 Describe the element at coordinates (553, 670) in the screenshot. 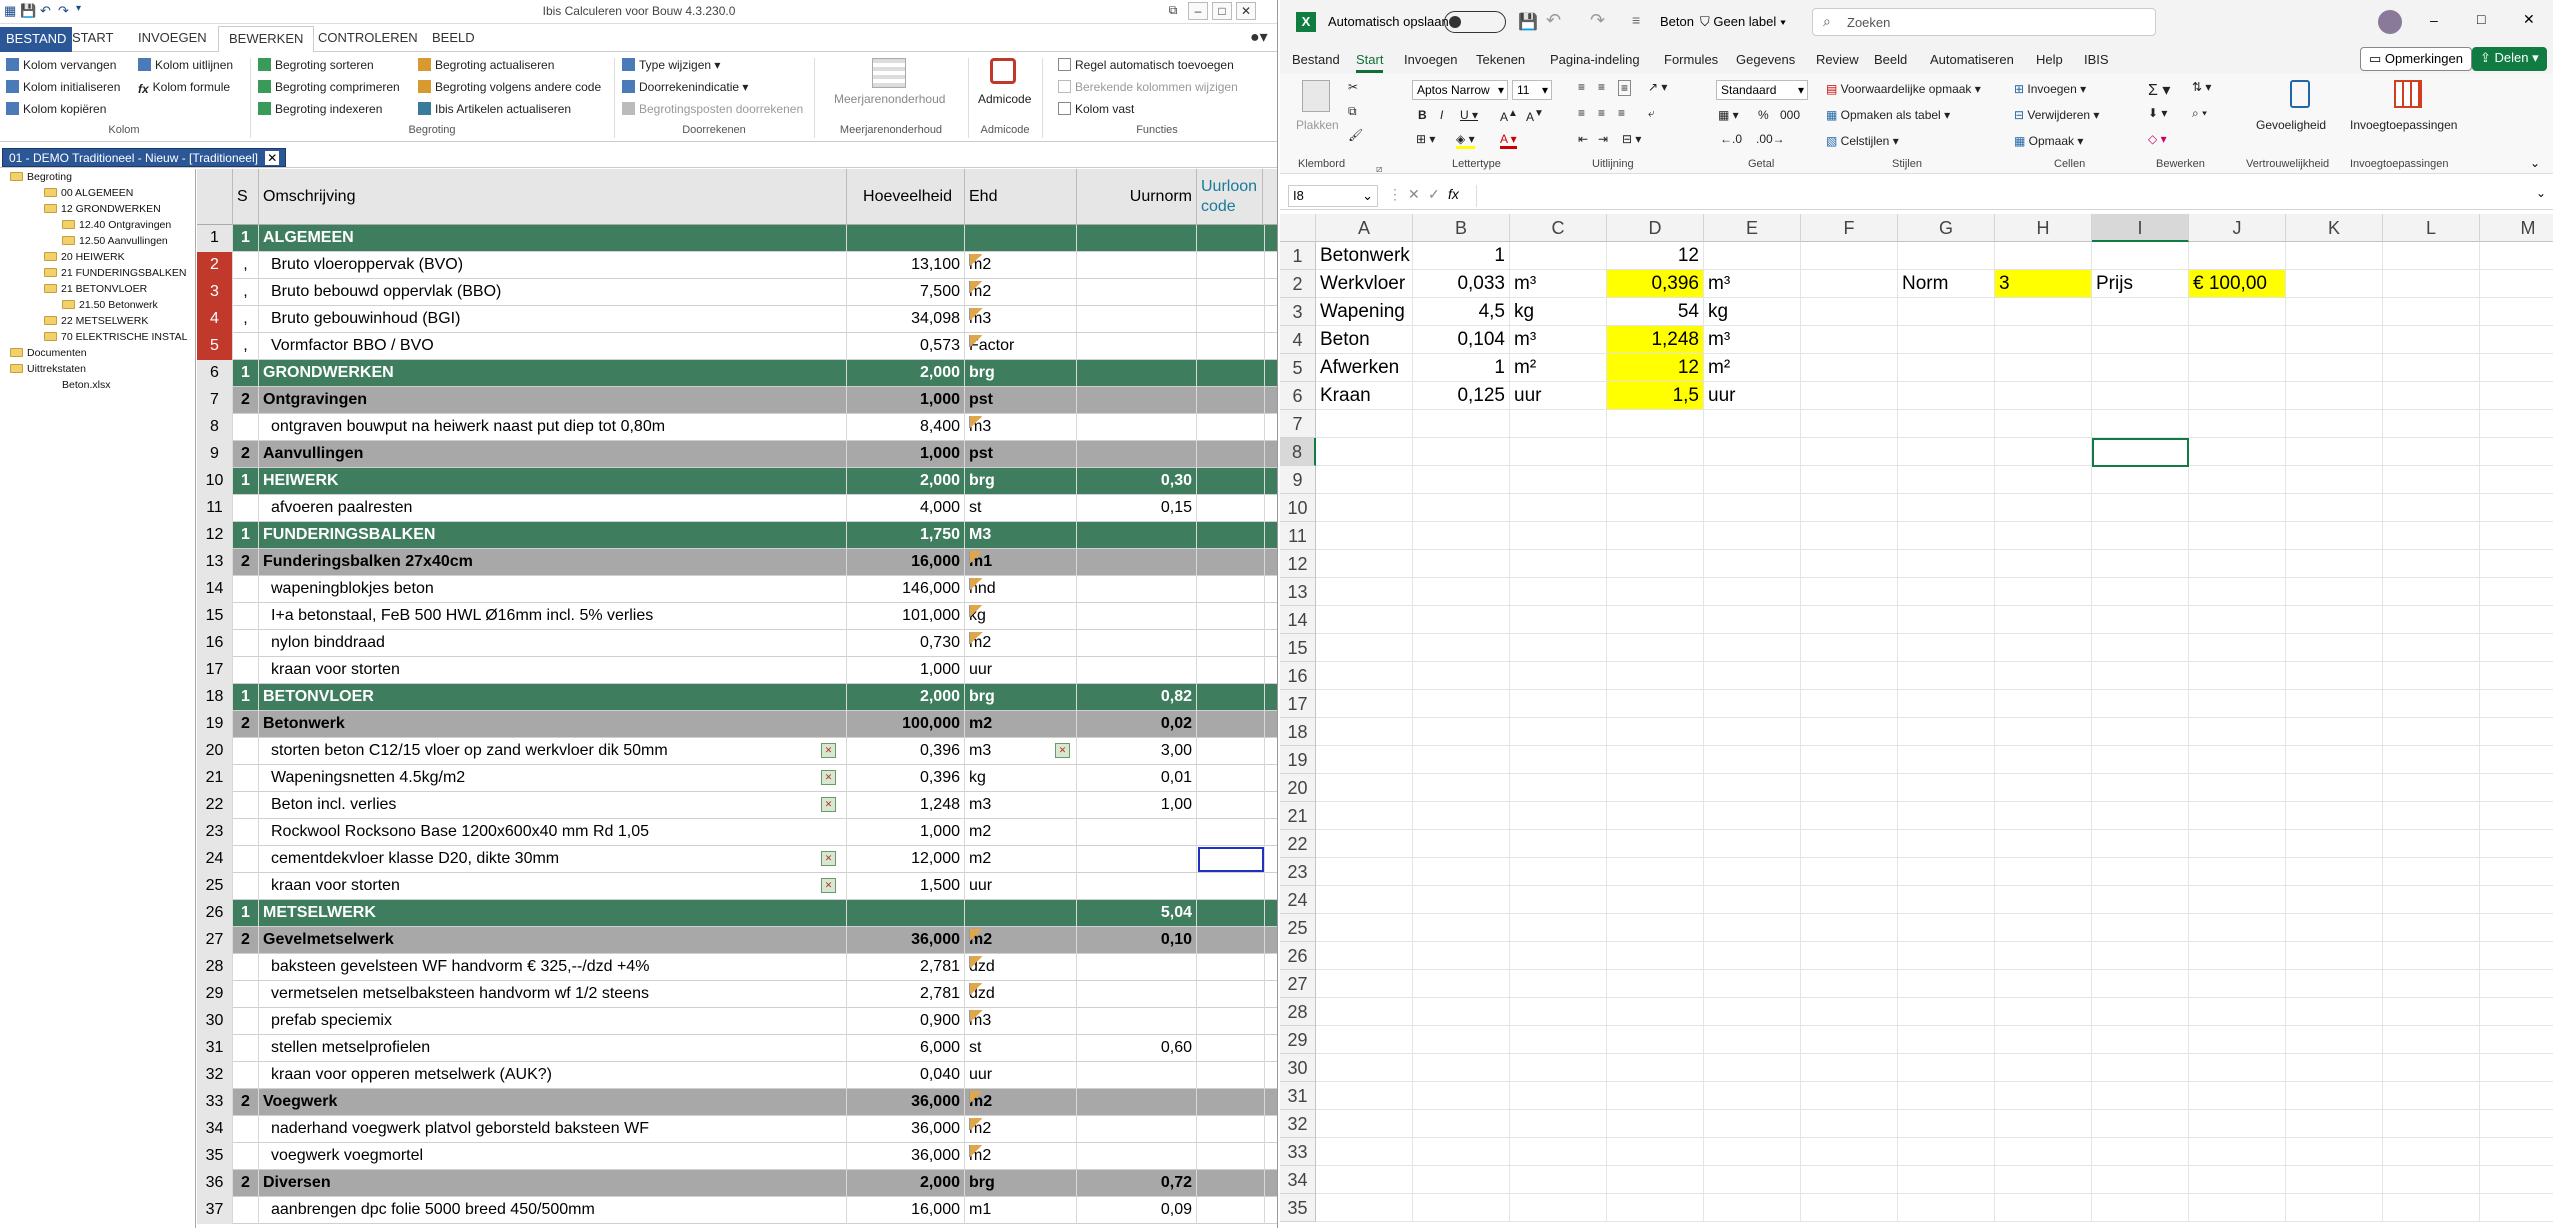

I see `cell-omschrijving: kraan voor storten` at that location.